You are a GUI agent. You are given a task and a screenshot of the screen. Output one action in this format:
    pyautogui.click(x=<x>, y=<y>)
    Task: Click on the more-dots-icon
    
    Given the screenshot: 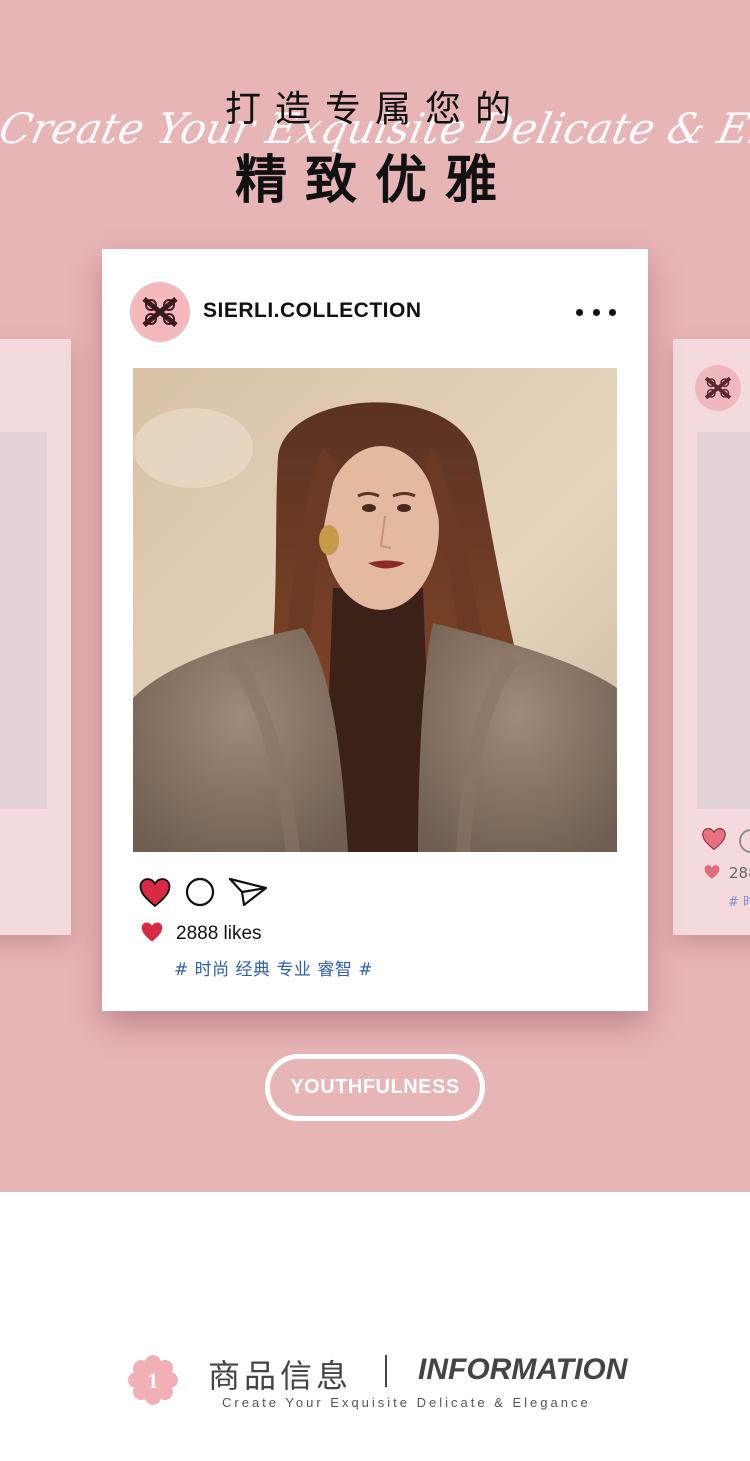 What is the action you would take?
    pyautogui.click(x=596, y=312)
    